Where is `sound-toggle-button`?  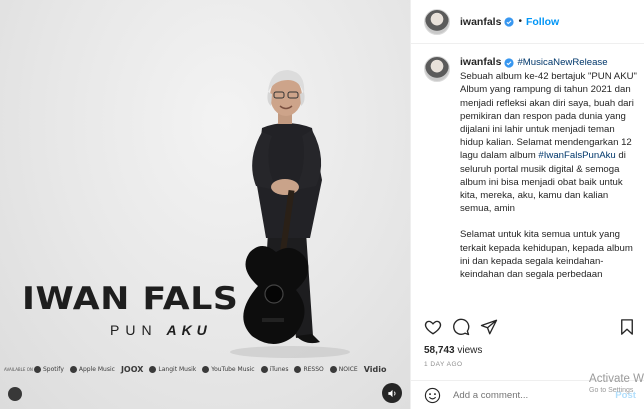 sound-toggle-button is located at coordinates (392, 393).